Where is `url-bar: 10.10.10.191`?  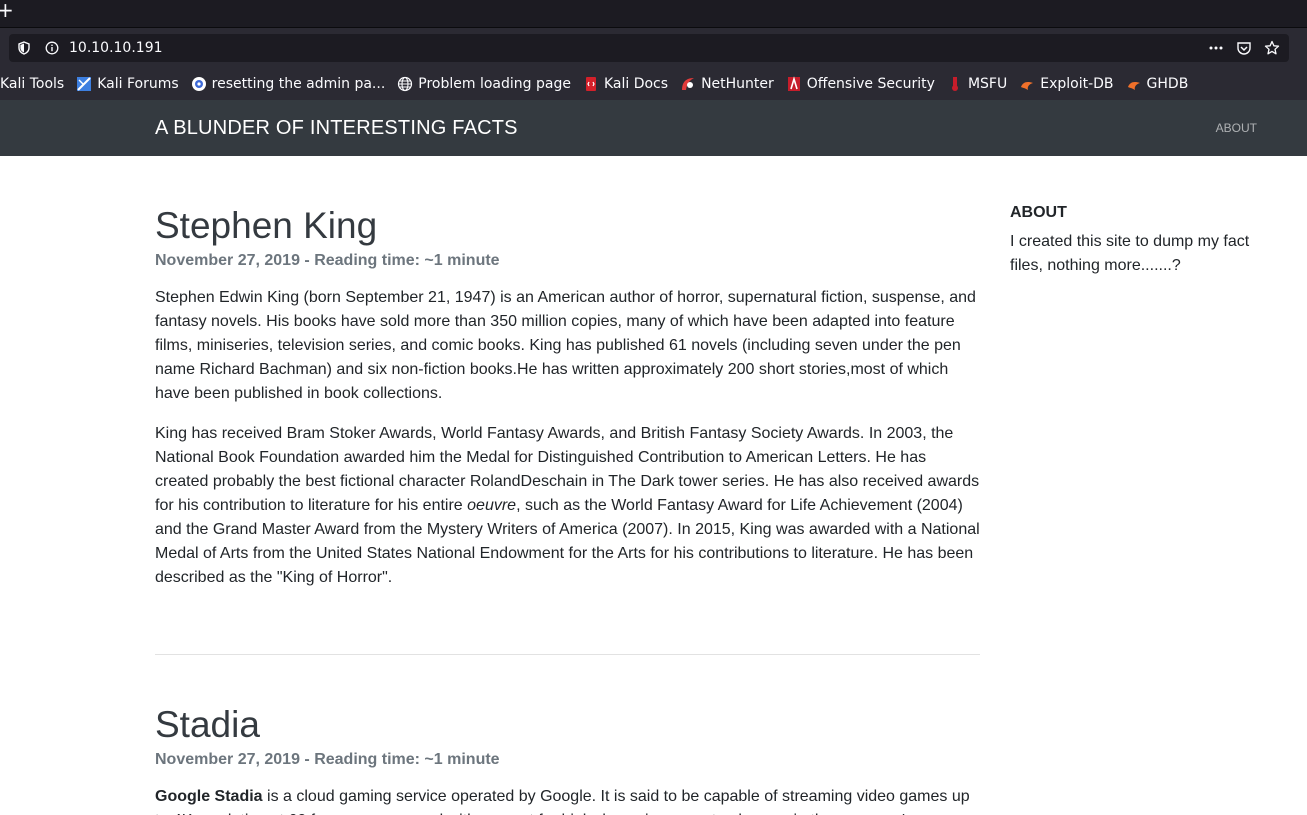 url-bar: 10.10.10.191 is located at coordinates (649, 48).